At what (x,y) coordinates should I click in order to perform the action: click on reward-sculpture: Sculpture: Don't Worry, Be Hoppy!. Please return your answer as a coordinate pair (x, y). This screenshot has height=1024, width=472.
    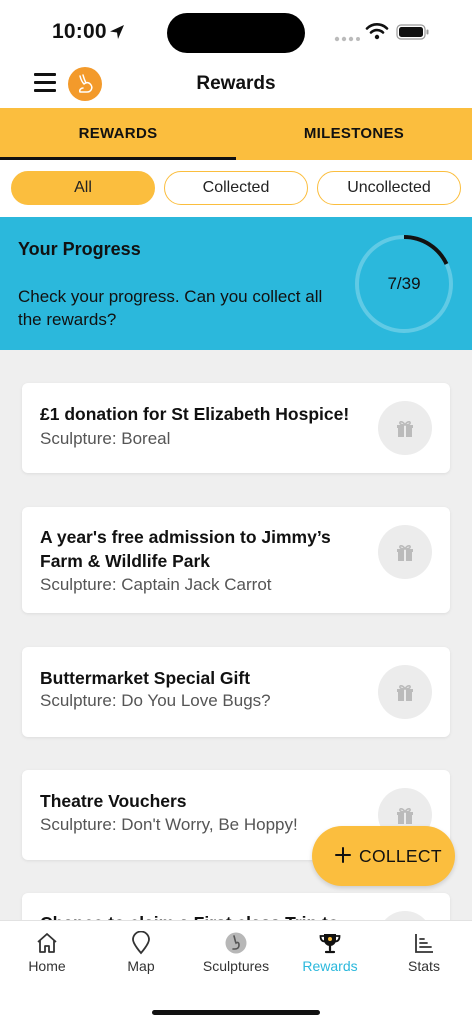
    Looking at the image, I should click on (169, 824).